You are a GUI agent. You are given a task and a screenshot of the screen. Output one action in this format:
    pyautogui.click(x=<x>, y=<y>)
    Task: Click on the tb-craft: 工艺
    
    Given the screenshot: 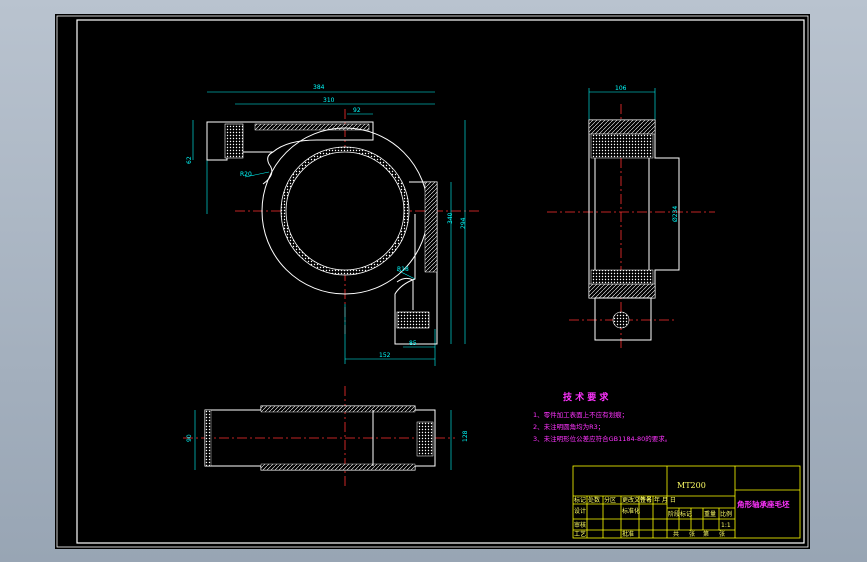 What is the action you would take?
    pyautogui.click(x=580, y=534)
    